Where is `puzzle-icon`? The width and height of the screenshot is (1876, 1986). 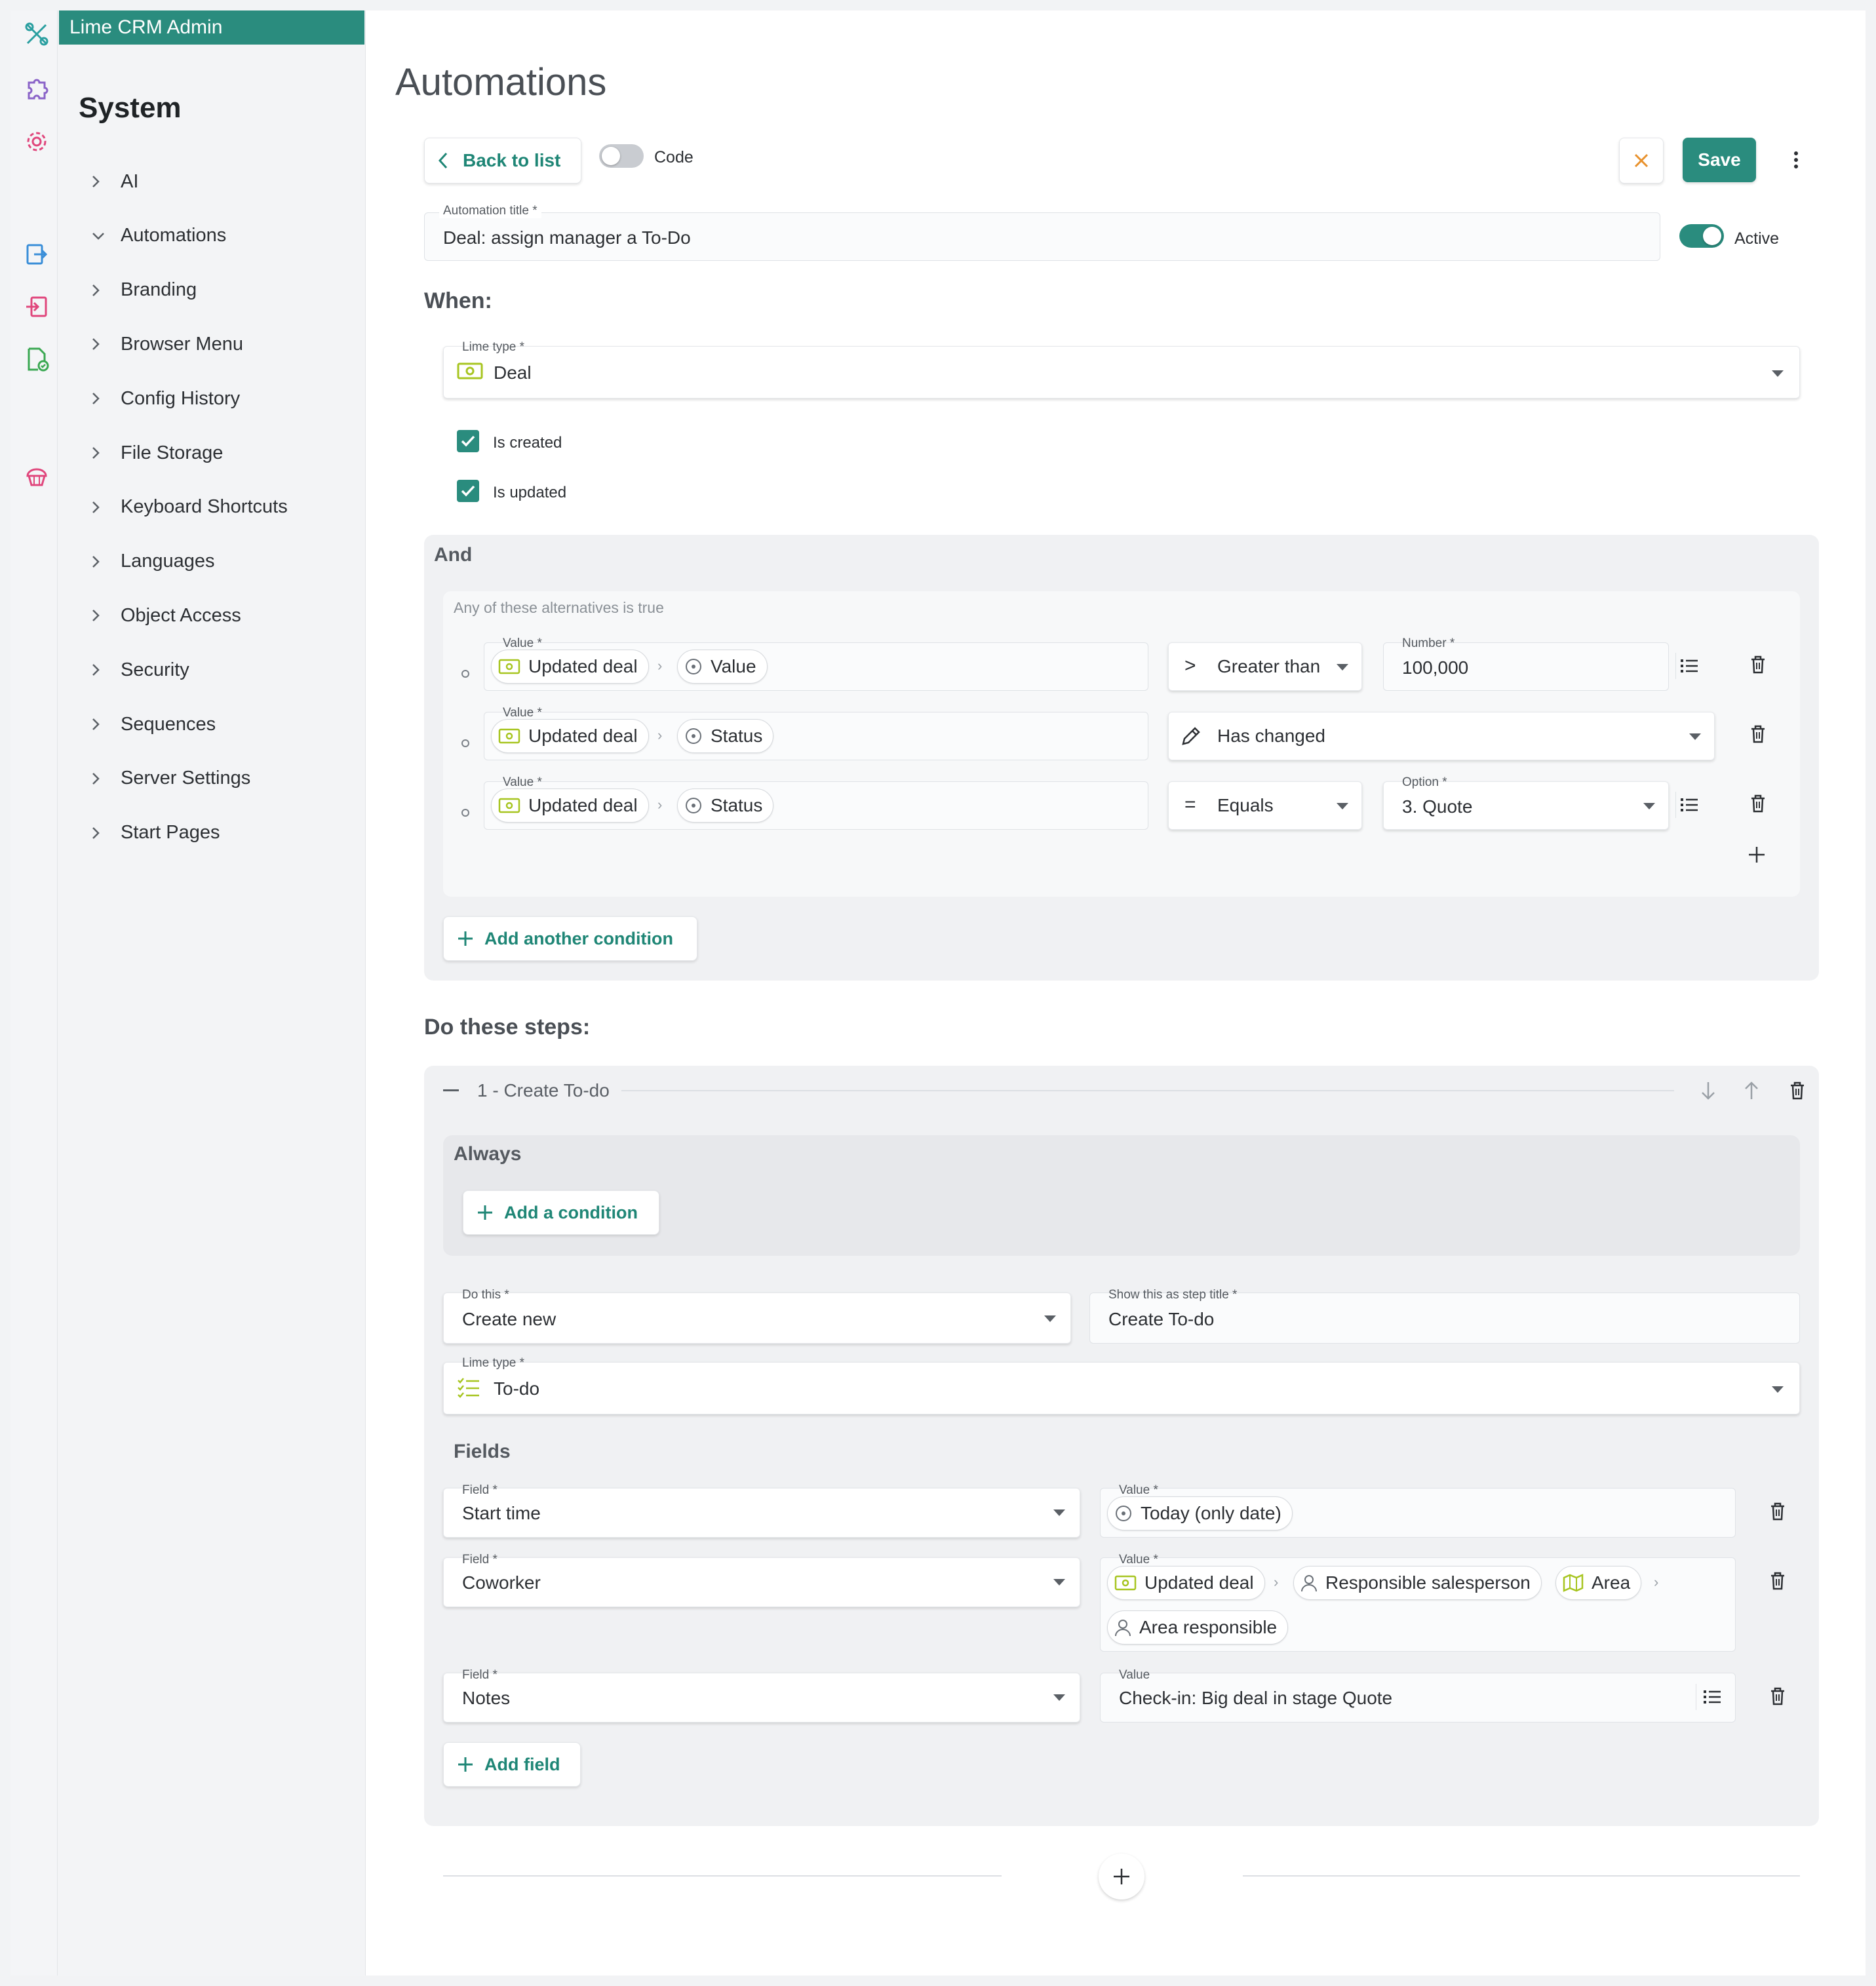 puzzle-icon is located at coordinates (37, 88).